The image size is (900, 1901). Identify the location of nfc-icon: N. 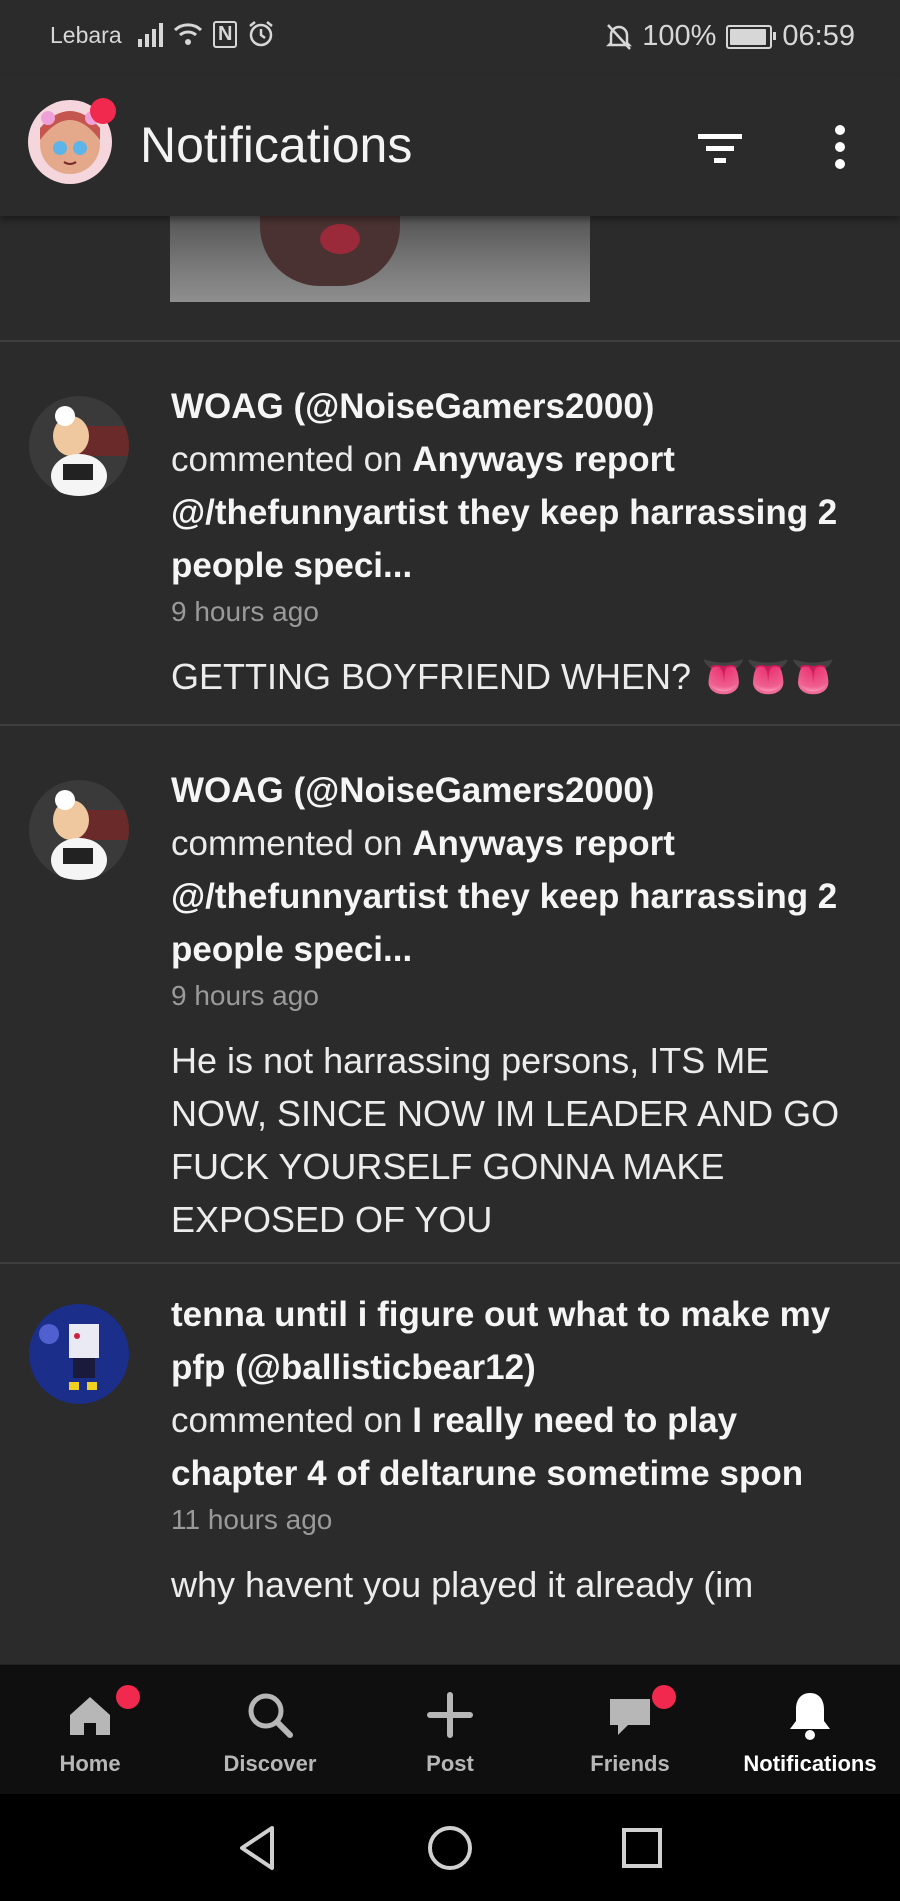
(225, 34).